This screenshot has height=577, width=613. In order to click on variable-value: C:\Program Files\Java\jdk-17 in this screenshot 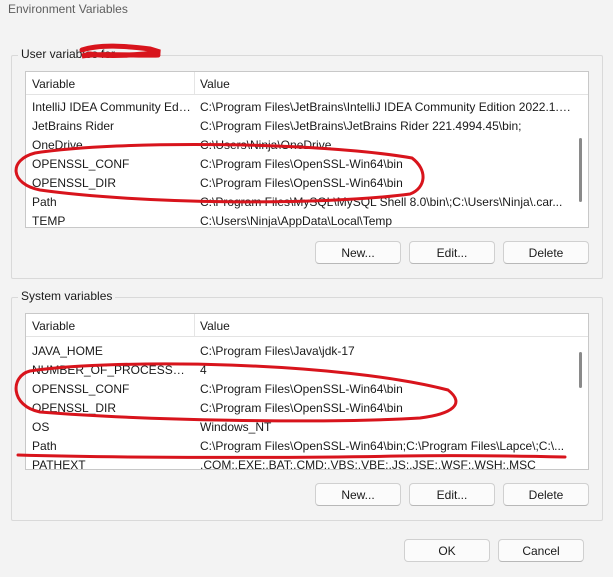, I will do `click(277, 351)`.